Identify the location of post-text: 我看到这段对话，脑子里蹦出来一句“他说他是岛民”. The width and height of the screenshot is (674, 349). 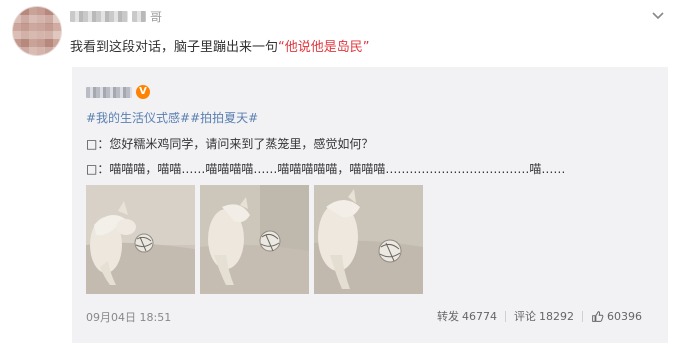
(220, 45).